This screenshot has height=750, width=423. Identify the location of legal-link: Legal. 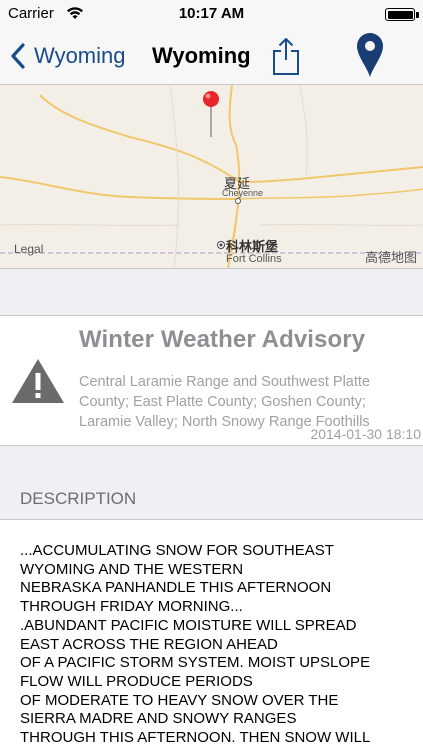
(28, 249).